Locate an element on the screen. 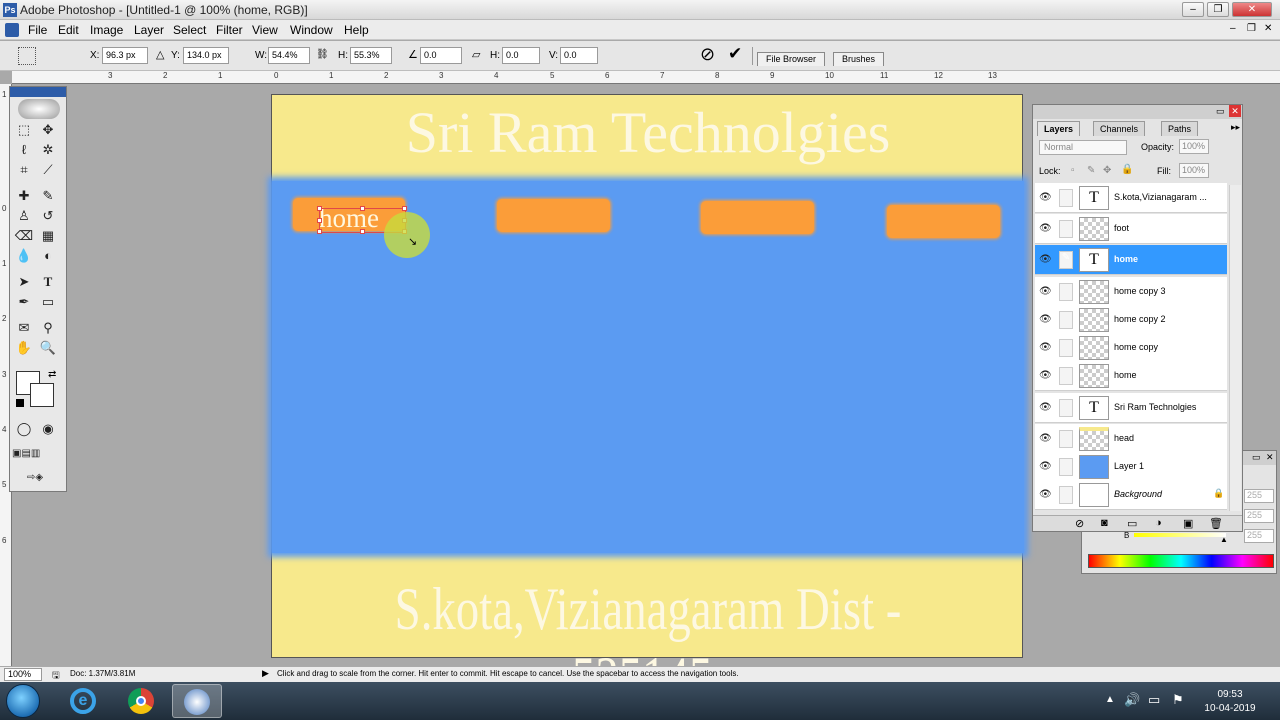 The height and width of the screenshot is (720, 1280). history-brush-icon: ↺ is located at coordinates (48, 216).